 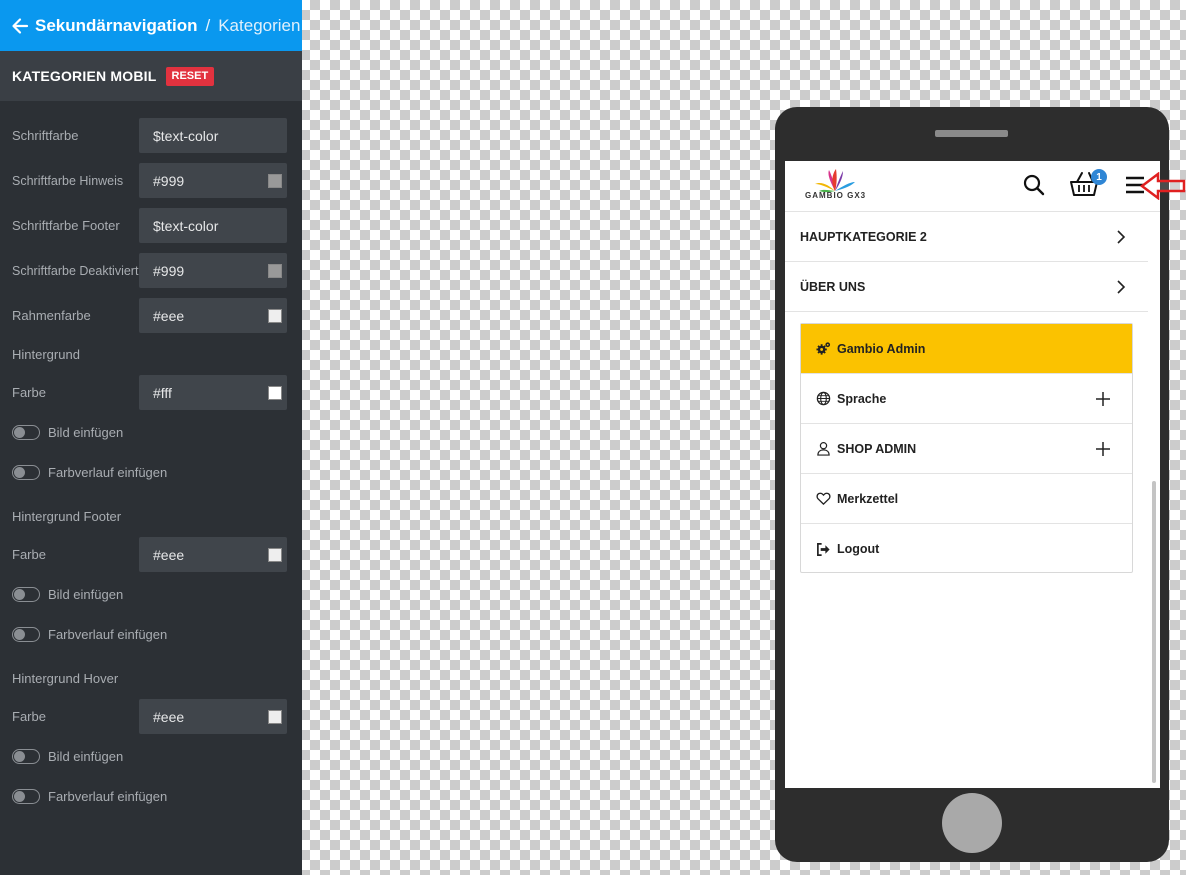 I want to click on hintergrund-bild-toggle-row: Bild einfügen, so click(x=67, y=432).